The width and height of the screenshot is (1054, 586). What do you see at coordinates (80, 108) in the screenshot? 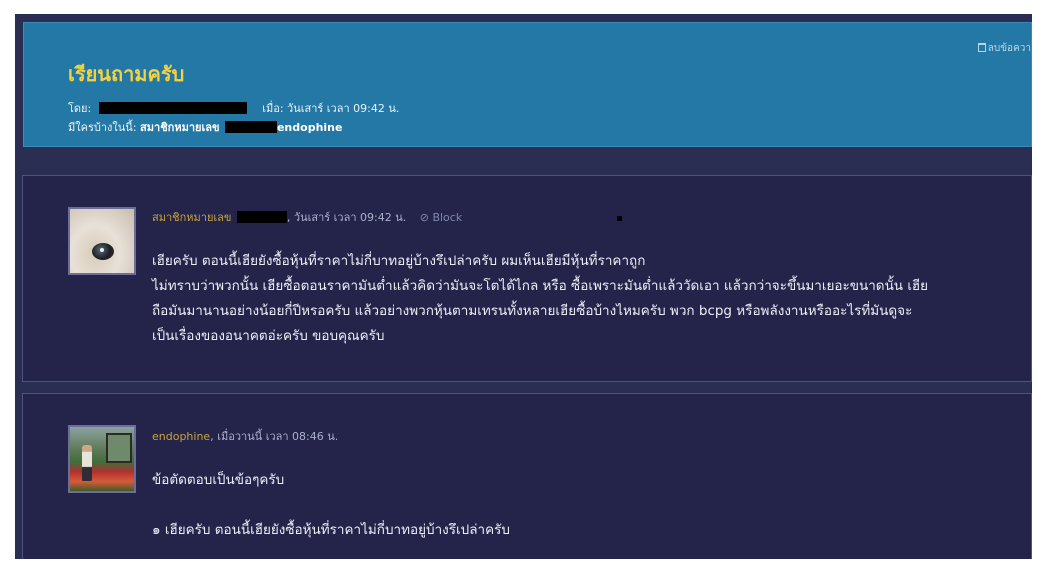
I see `by-label: โดย:` at bounding box center [80, 108].